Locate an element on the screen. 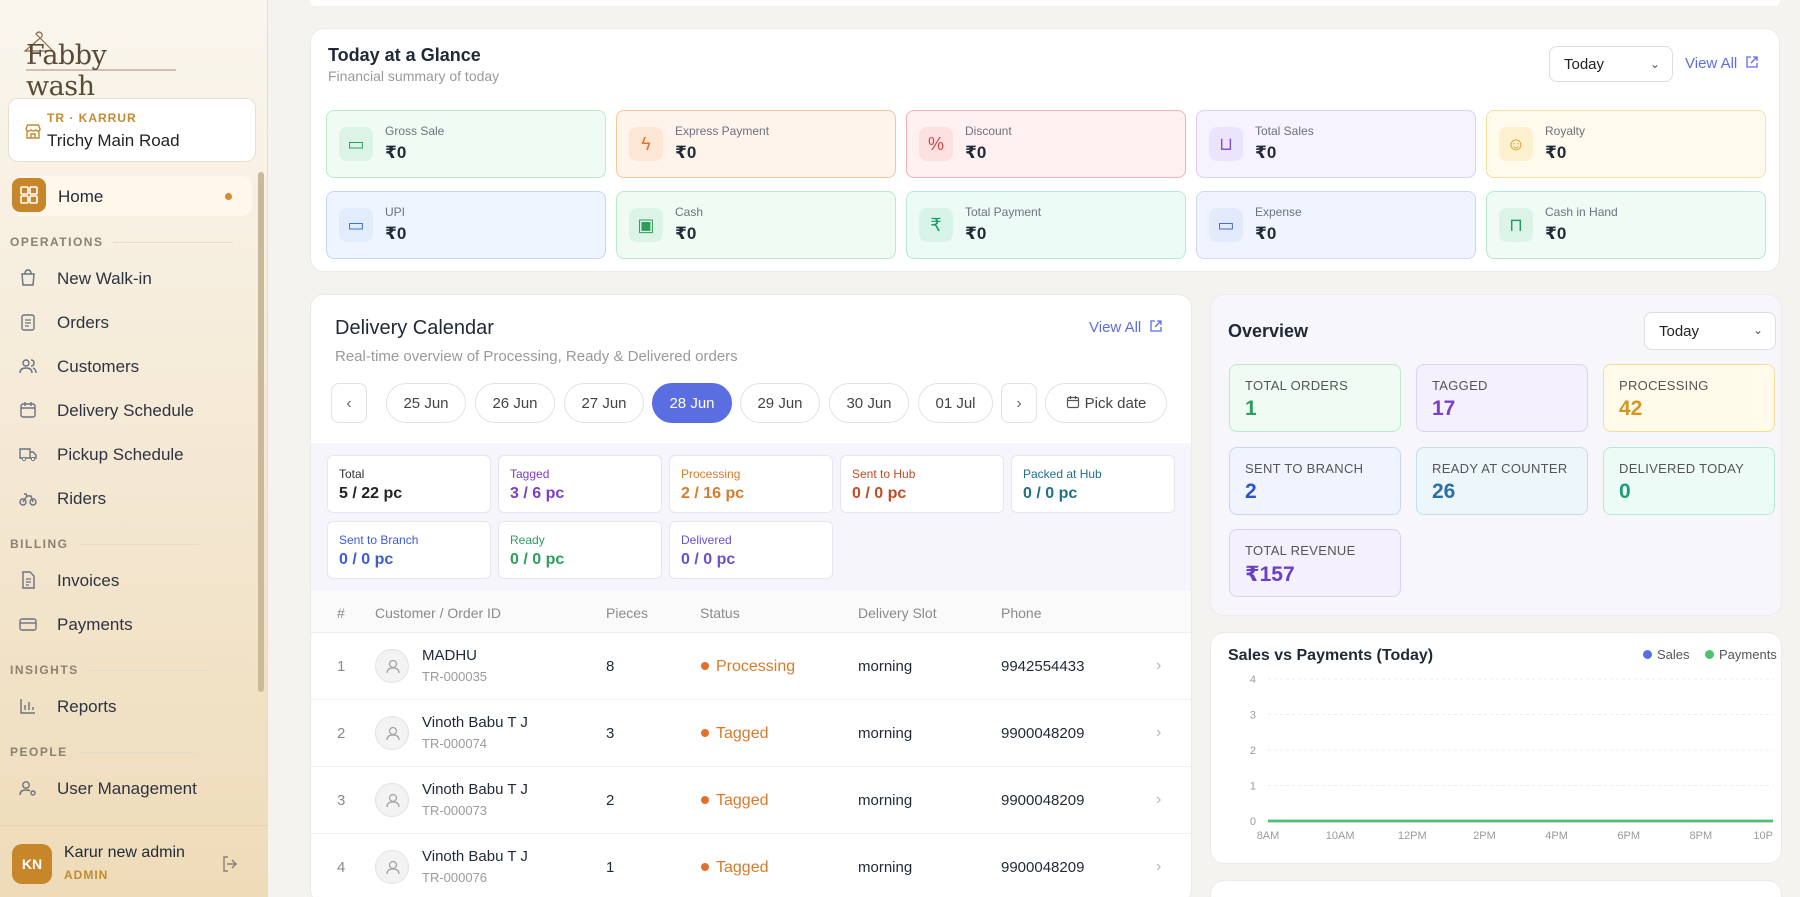  nav-label: Pickup Schedule is located at coordinates (120, 454).